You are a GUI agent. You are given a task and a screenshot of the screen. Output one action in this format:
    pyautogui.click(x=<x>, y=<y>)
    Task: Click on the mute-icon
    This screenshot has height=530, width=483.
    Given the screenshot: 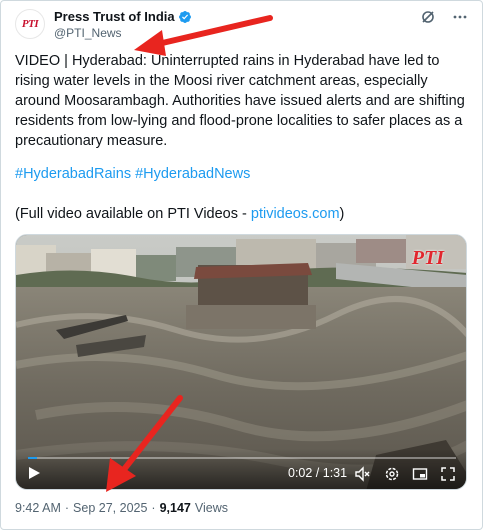 What is the action you would take?
    pyautogui.click(x=362, y=474)
    